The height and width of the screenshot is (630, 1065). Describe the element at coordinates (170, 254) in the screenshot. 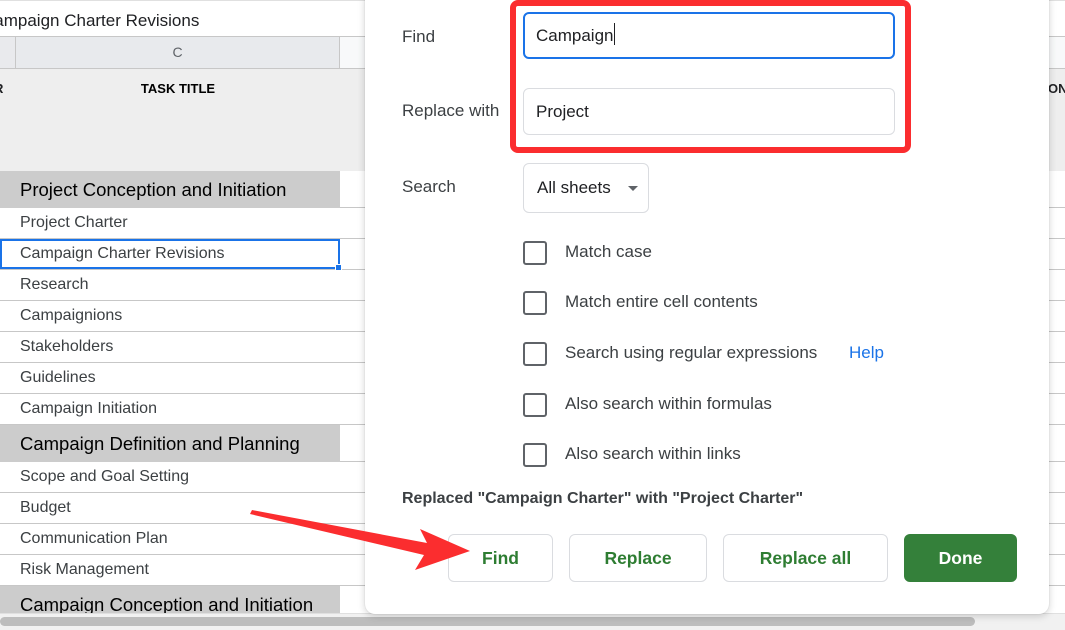

I see `selected-cell: Campaign Charter Revisions` at that location.